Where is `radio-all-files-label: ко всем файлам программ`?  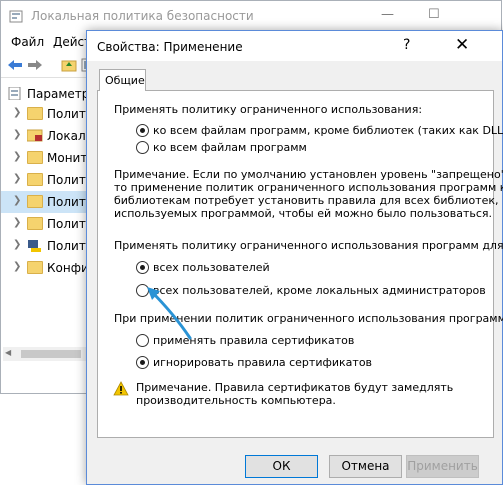
radio-all-files-label: ко всем файлам программ is located at coordinates (230, 147).